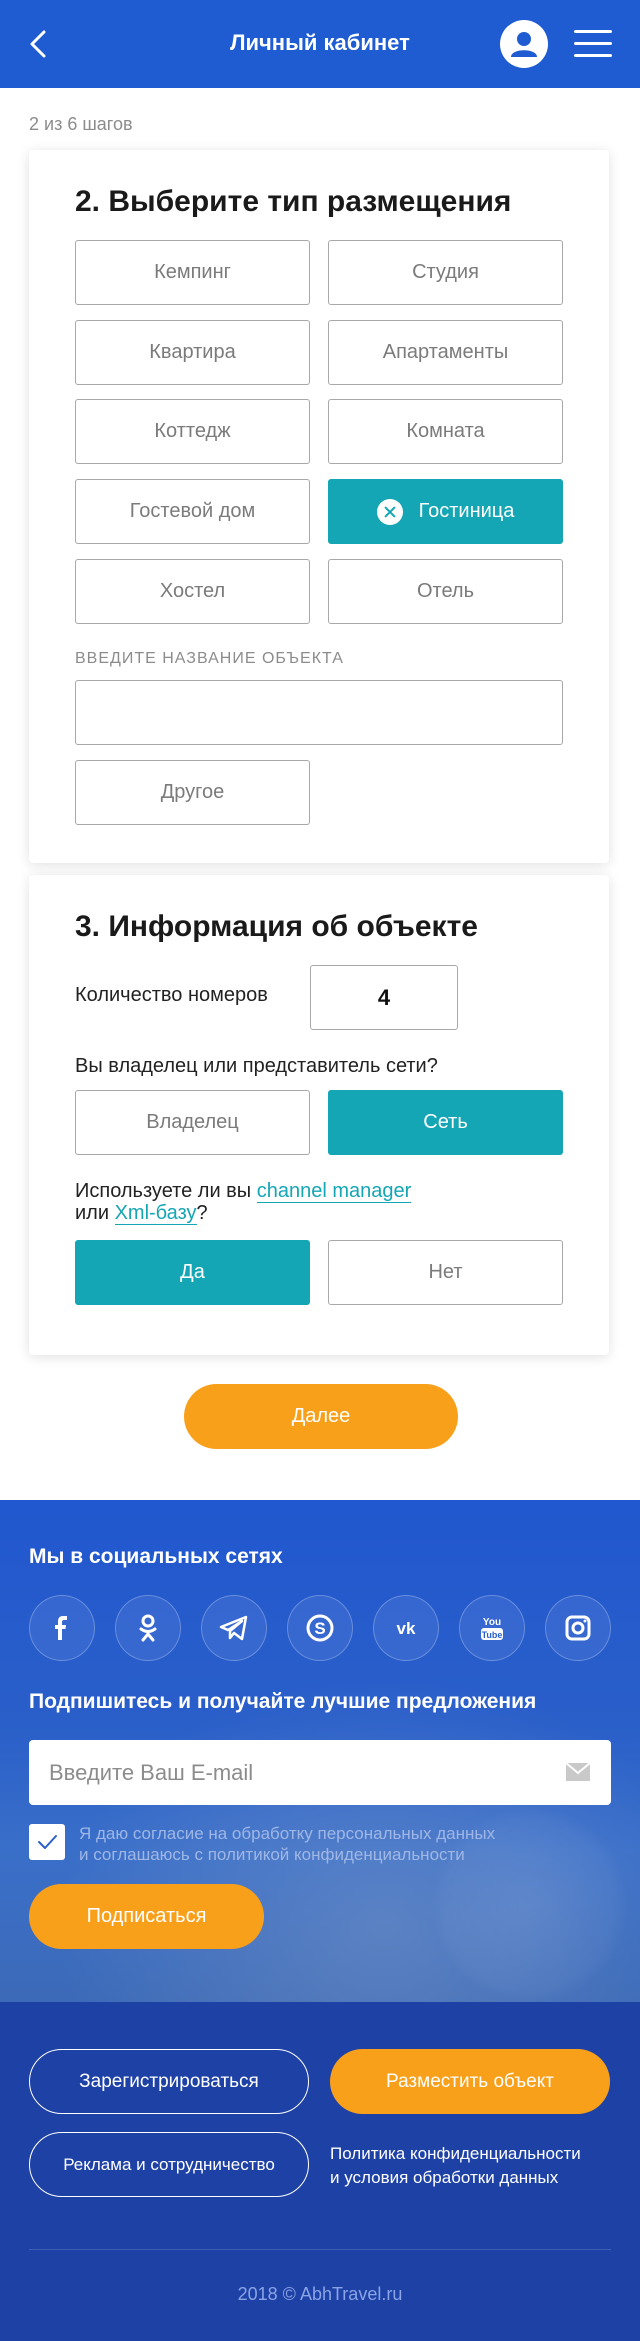 The image size is (640, 2341). I want to click on skype-icon: S, so click(320, 1628).